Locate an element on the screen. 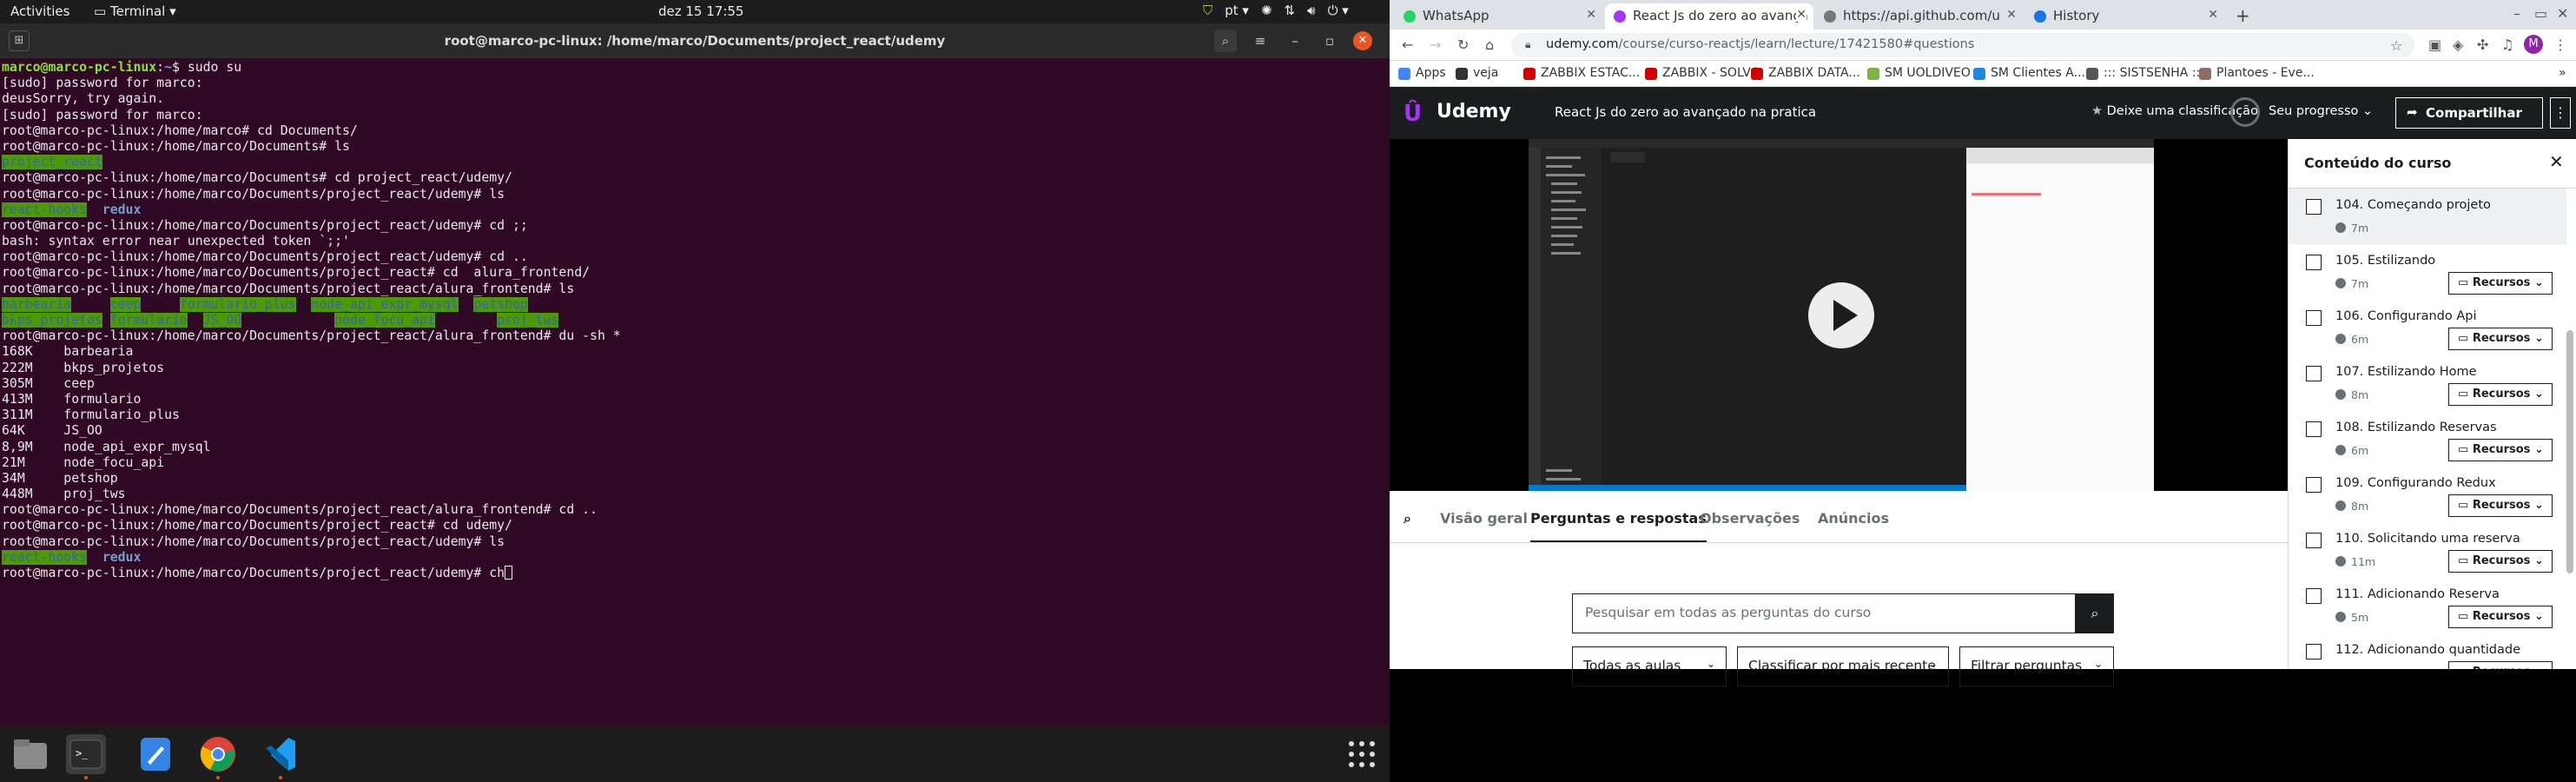  udemy-logo: Û Udemy is located at coordinates (1457, 114).